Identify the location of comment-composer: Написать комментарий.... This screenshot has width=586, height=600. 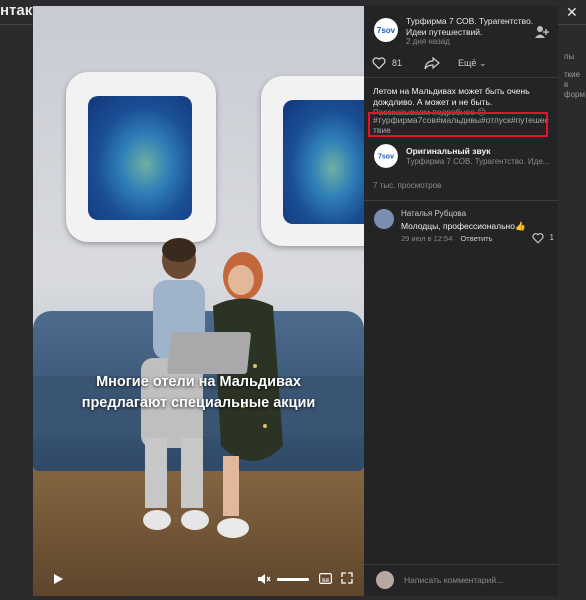
(461, 580).